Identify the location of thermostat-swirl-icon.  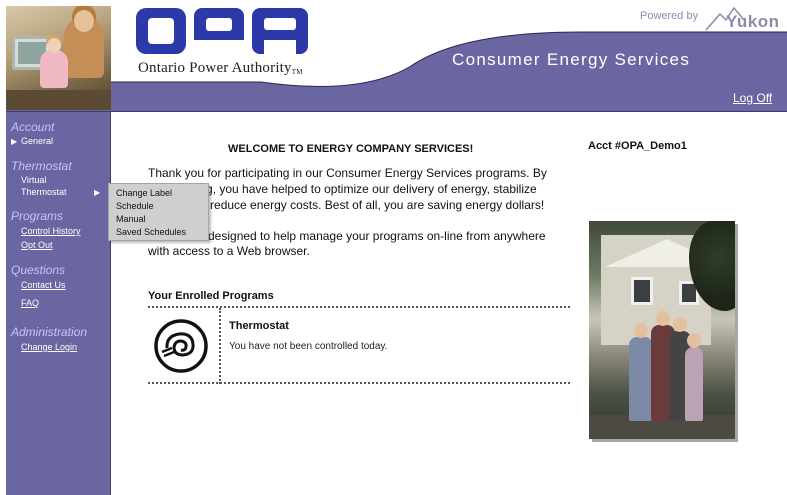
(181, 346).